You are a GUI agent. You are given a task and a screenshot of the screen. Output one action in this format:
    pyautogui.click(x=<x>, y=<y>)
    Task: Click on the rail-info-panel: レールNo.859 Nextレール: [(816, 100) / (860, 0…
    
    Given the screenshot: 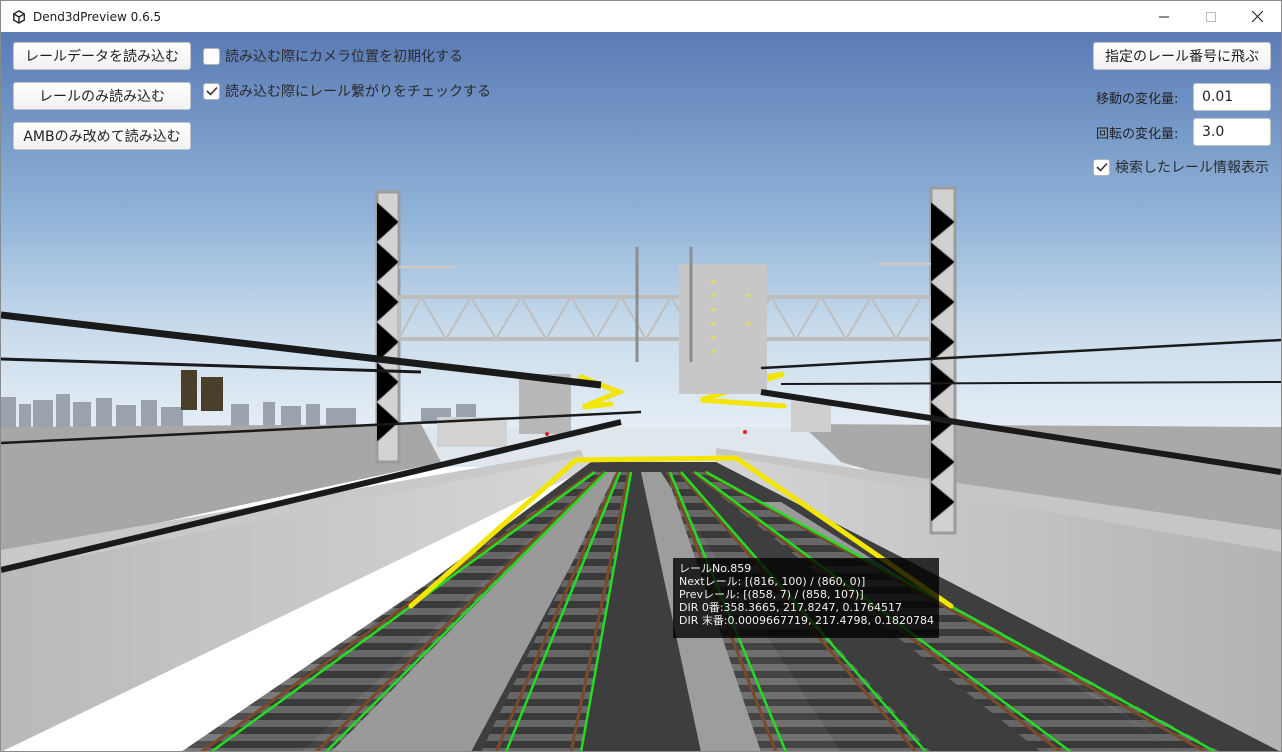 What is the action you would take?
    pyautogui.click(x=806, y=598)
    